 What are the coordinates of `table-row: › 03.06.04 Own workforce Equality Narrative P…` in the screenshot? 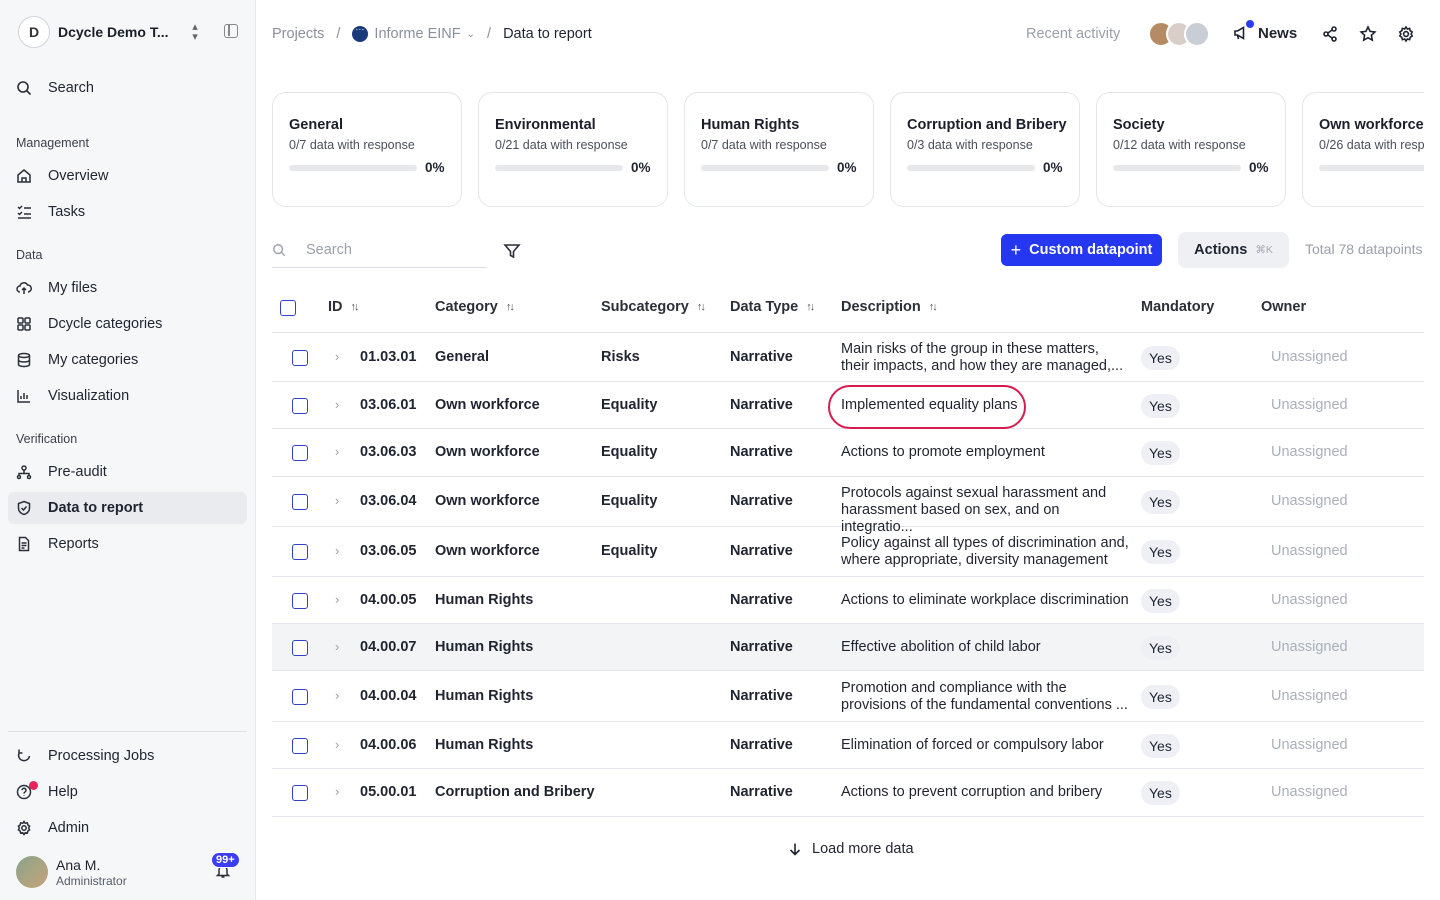 It's located at (848, 506).